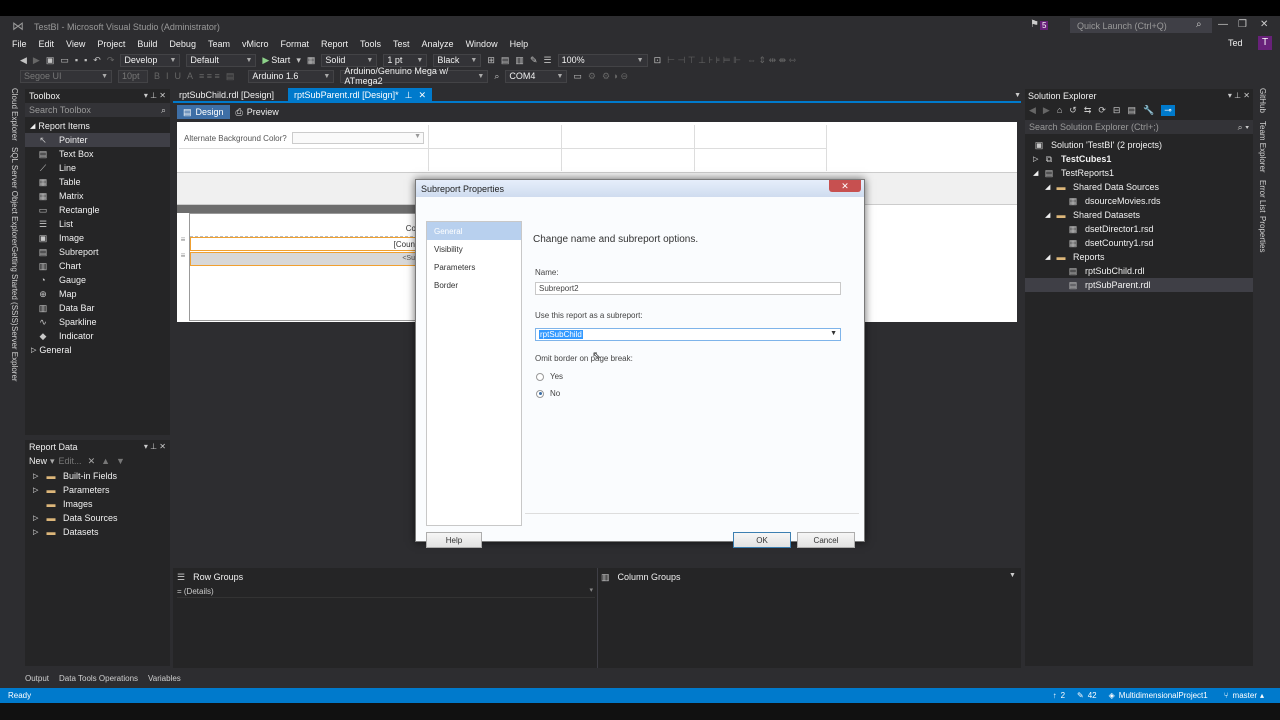  What do you see at coordinates (1148, 110) in the screenshot?
I see `properties-wrench-icon: 🔧` at bounding box center [1148, 110].